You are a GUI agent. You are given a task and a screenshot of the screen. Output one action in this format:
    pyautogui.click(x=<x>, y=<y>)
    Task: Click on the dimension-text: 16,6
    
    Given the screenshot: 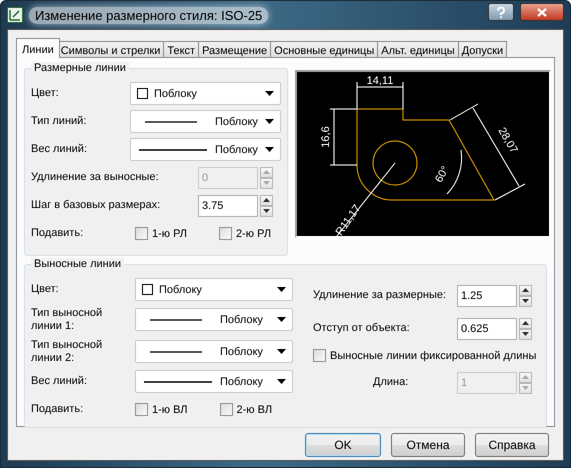 What is the action you would take?
    pyautogui.click(x=326, y=137)
    